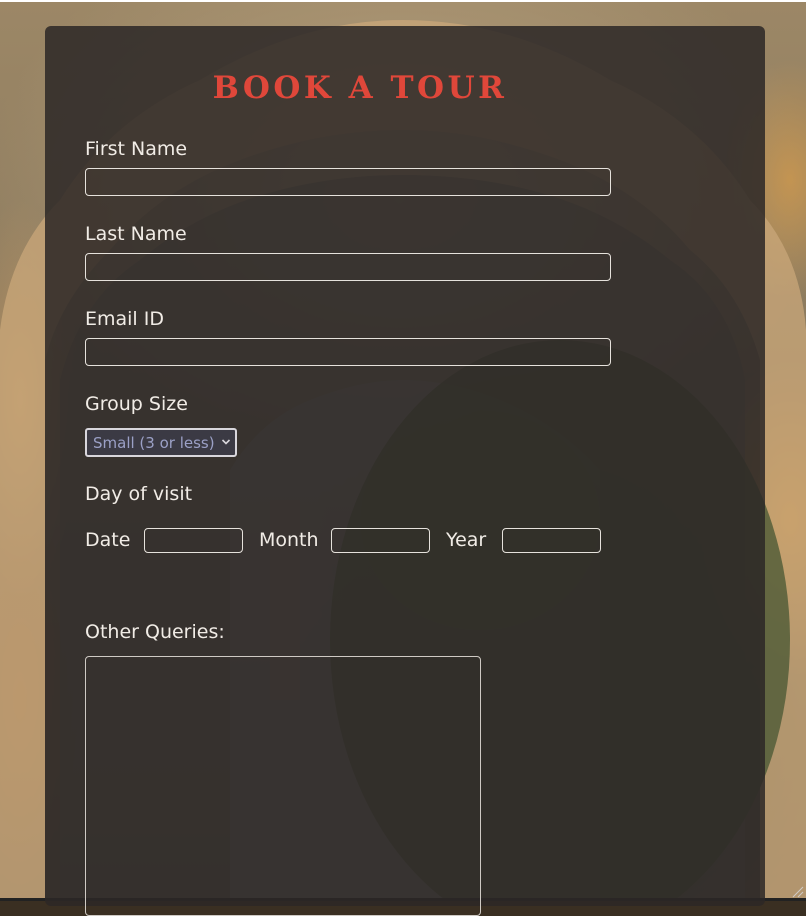  I want to click on other-queries-textarea, so click(283, 786).